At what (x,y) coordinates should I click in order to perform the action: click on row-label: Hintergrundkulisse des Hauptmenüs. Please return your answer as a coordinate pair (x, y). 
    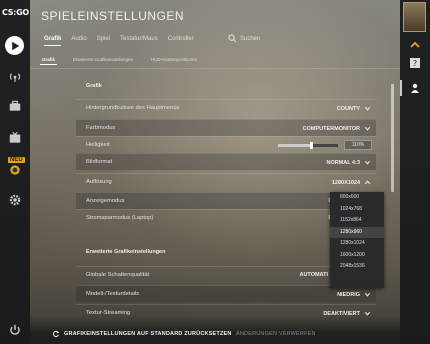
    Looking at the image, I should click on (133, 108).